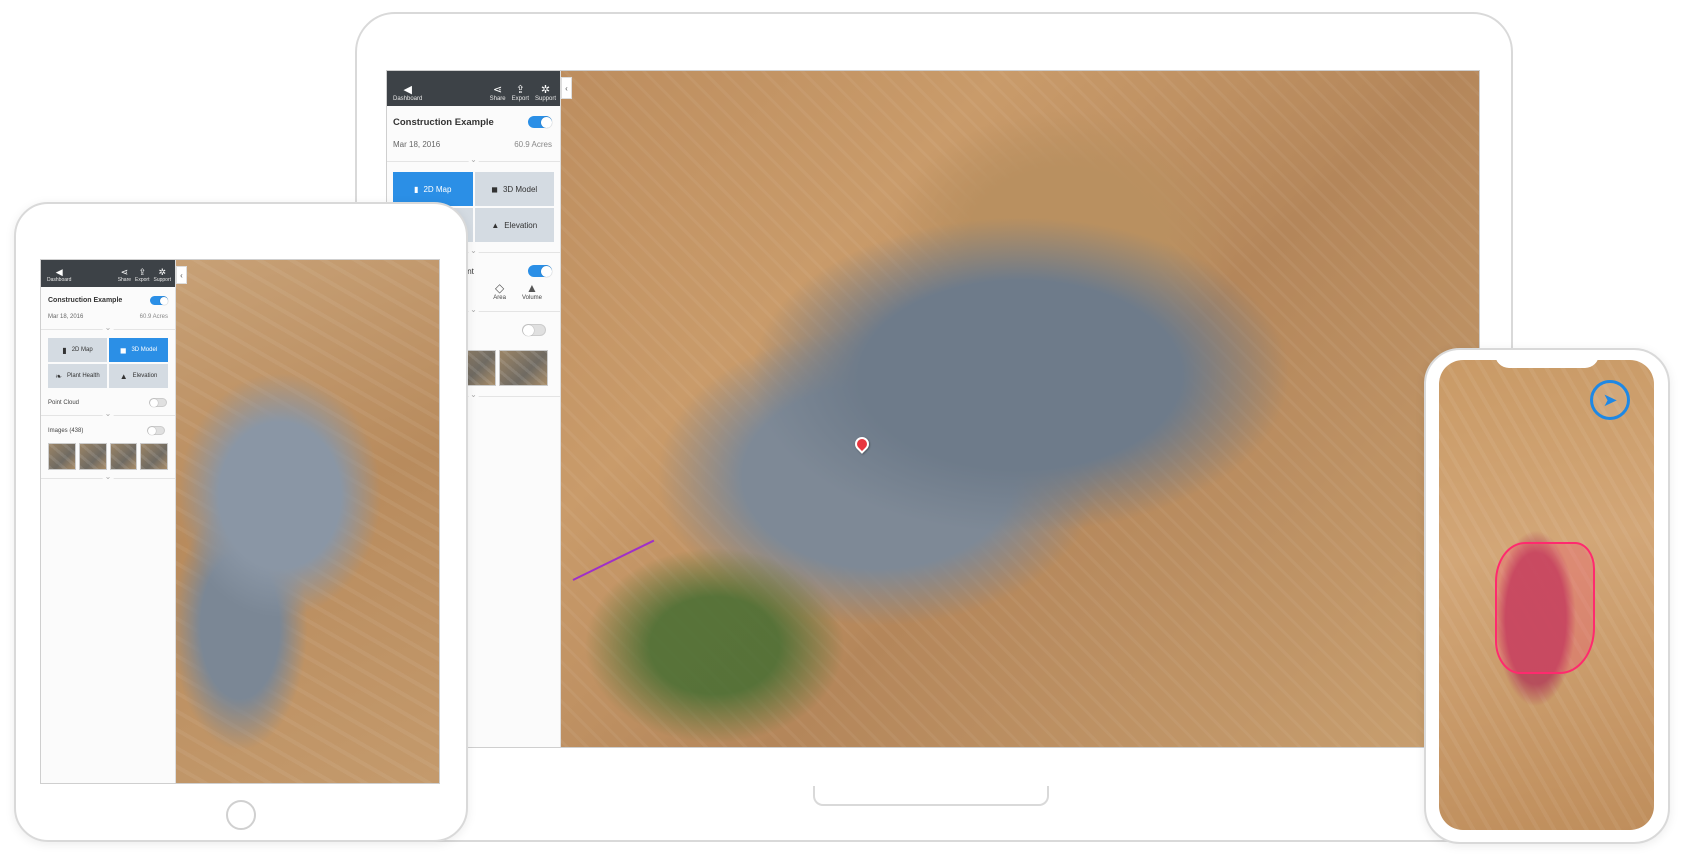 This screenshot has width=1681, height=856. Describe the element at coordinates (64, 402) in the screenshot. I see `point-cloud-label: Point Cloud` at that location.